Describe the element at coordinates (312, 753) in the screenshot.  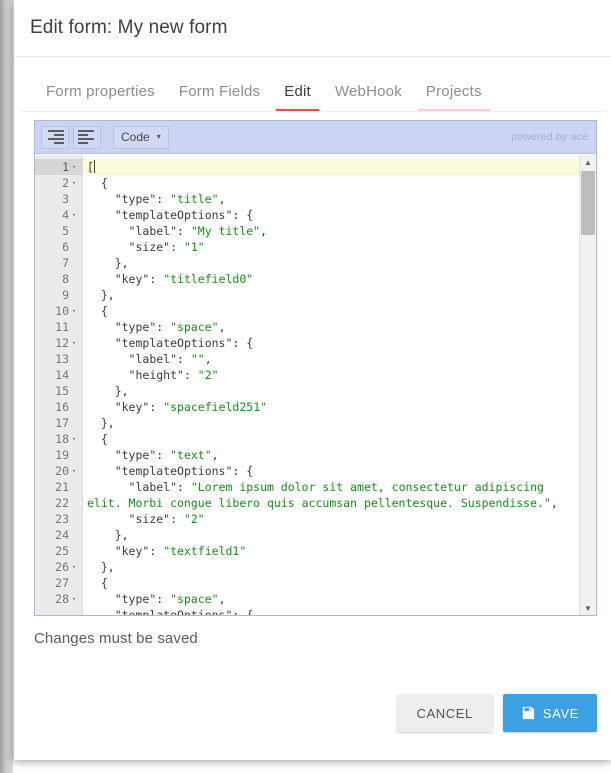
I see `dialog-bottom-strip` at that location.